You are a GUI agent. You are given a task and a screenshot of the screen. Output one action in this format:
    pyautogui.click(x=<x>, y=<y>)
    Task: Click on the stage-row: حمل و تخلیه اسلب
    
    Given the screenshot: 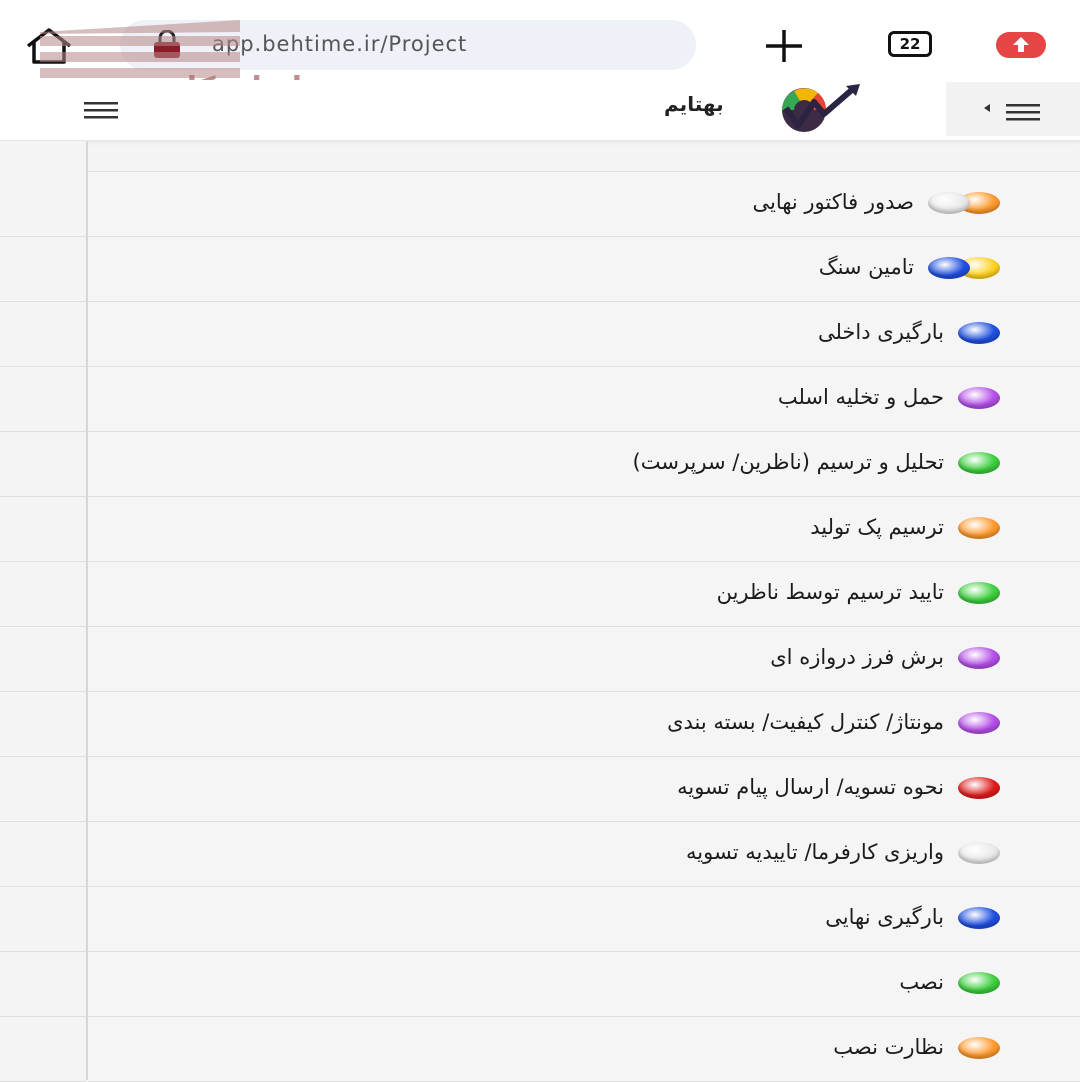 What is the action you would take?
    pyautogui.click(x=540, y=399)
    